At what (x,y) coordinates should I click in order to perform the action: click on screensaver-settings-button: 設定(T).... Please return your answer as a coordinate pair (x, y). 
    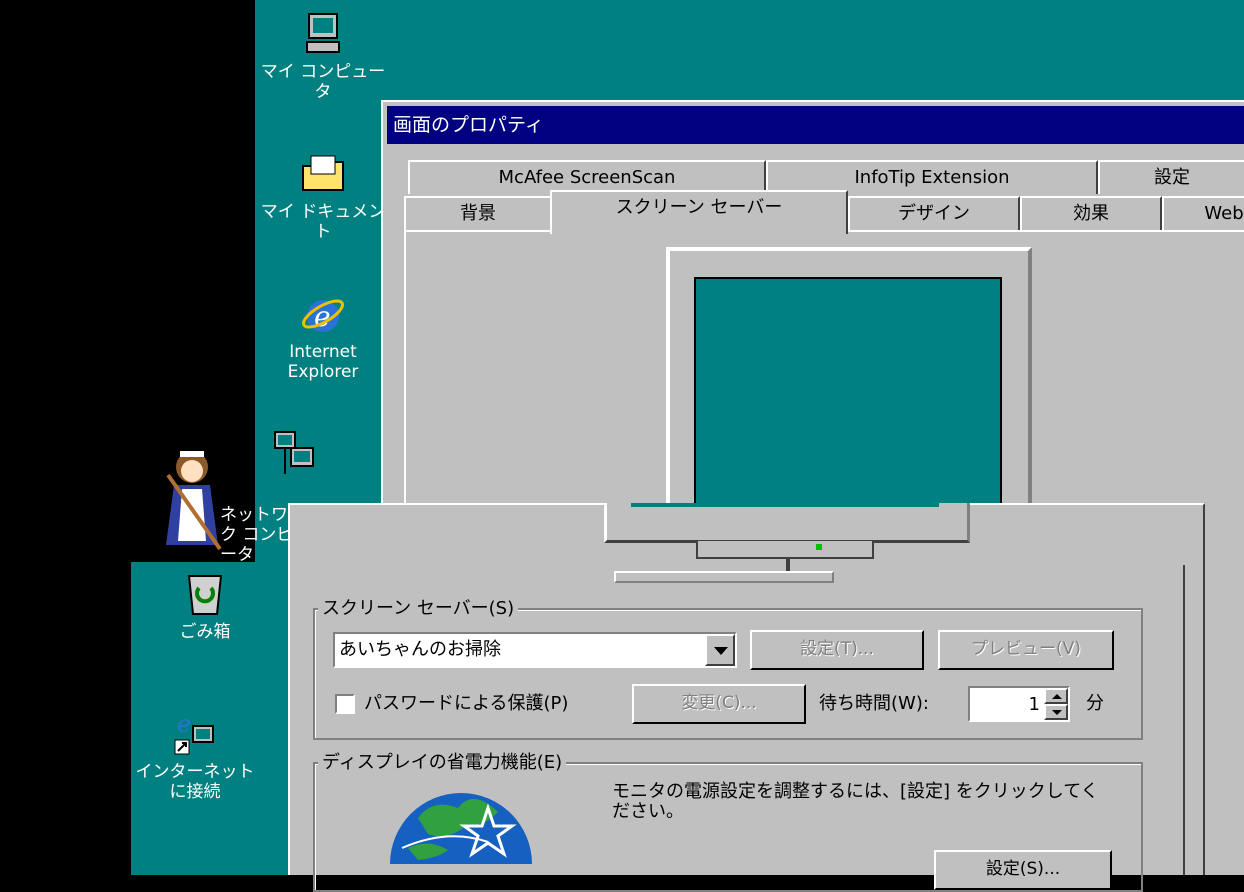
    Looking at the image, I should click on (837, 650).